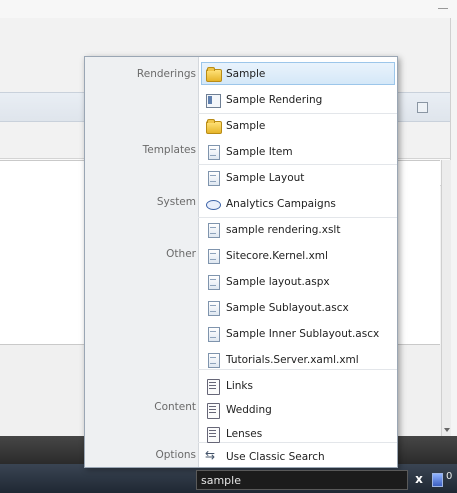  Describe the element at coordinates (249, 410) in the screenshot. I see `result-item-label: Wedding` at that location.